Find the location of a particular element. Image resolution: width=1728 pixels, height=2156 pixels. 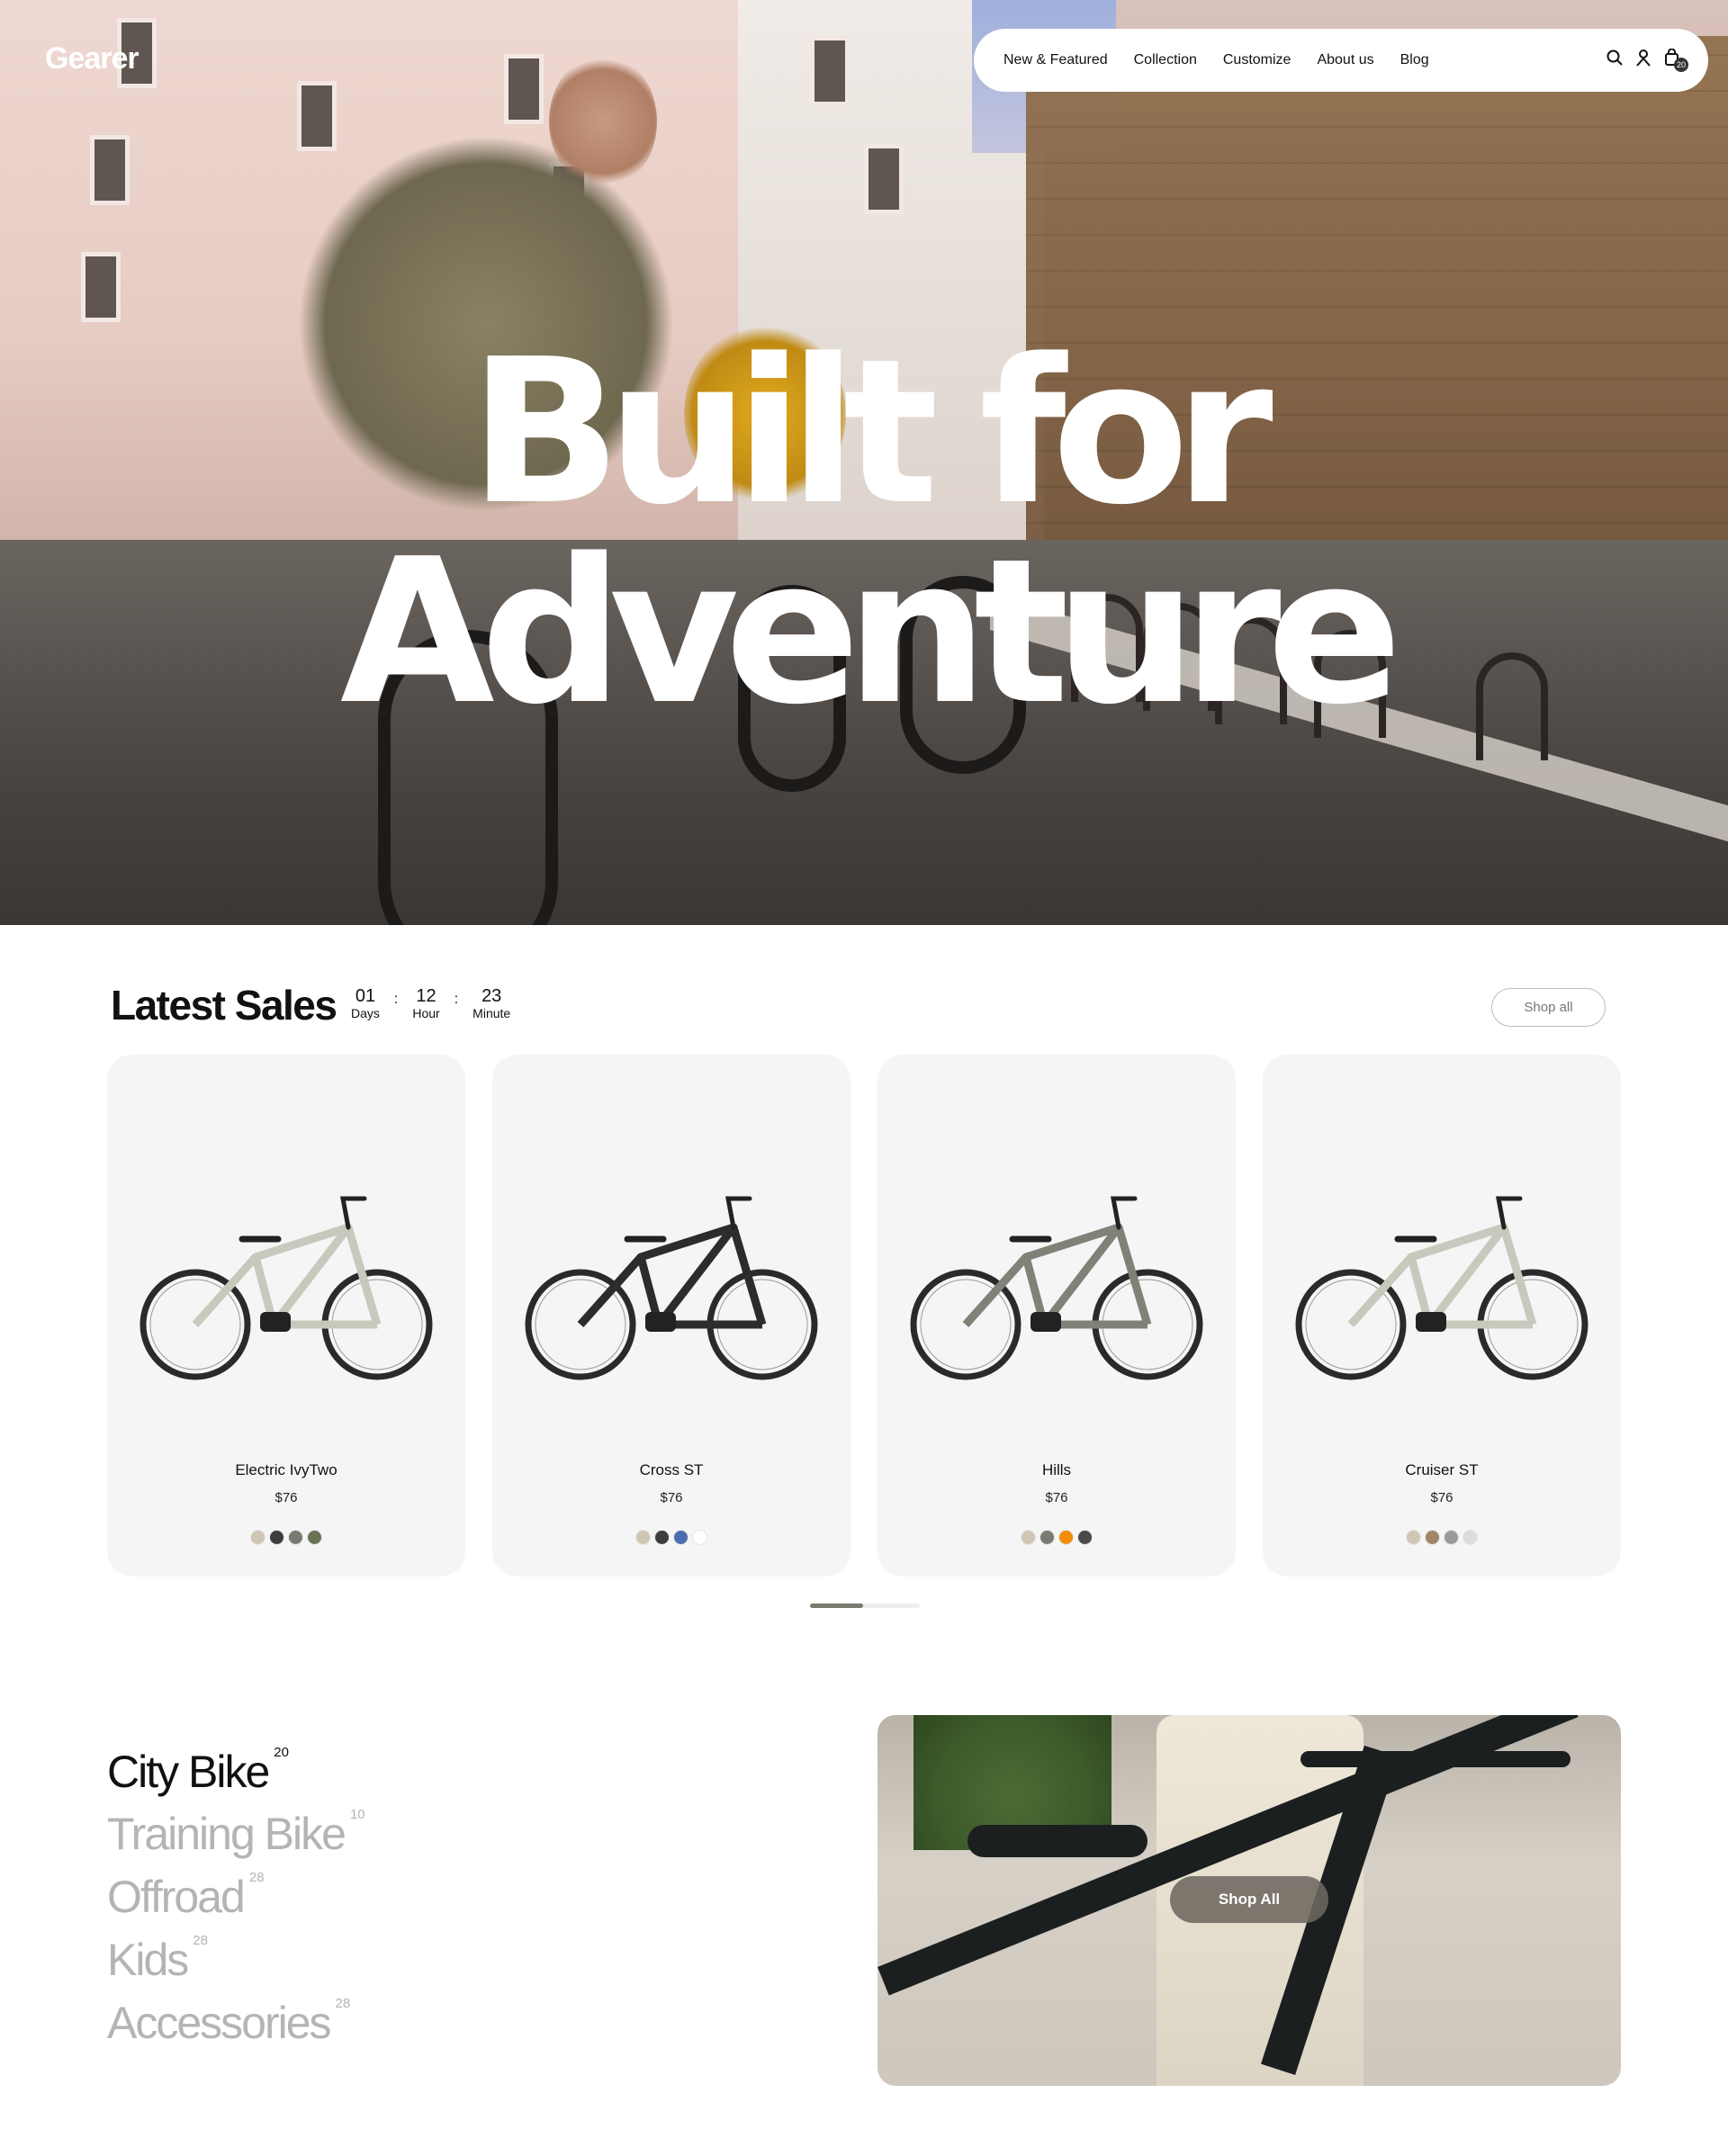

timer-days-label: Days is located at coordinates (366, 1013).